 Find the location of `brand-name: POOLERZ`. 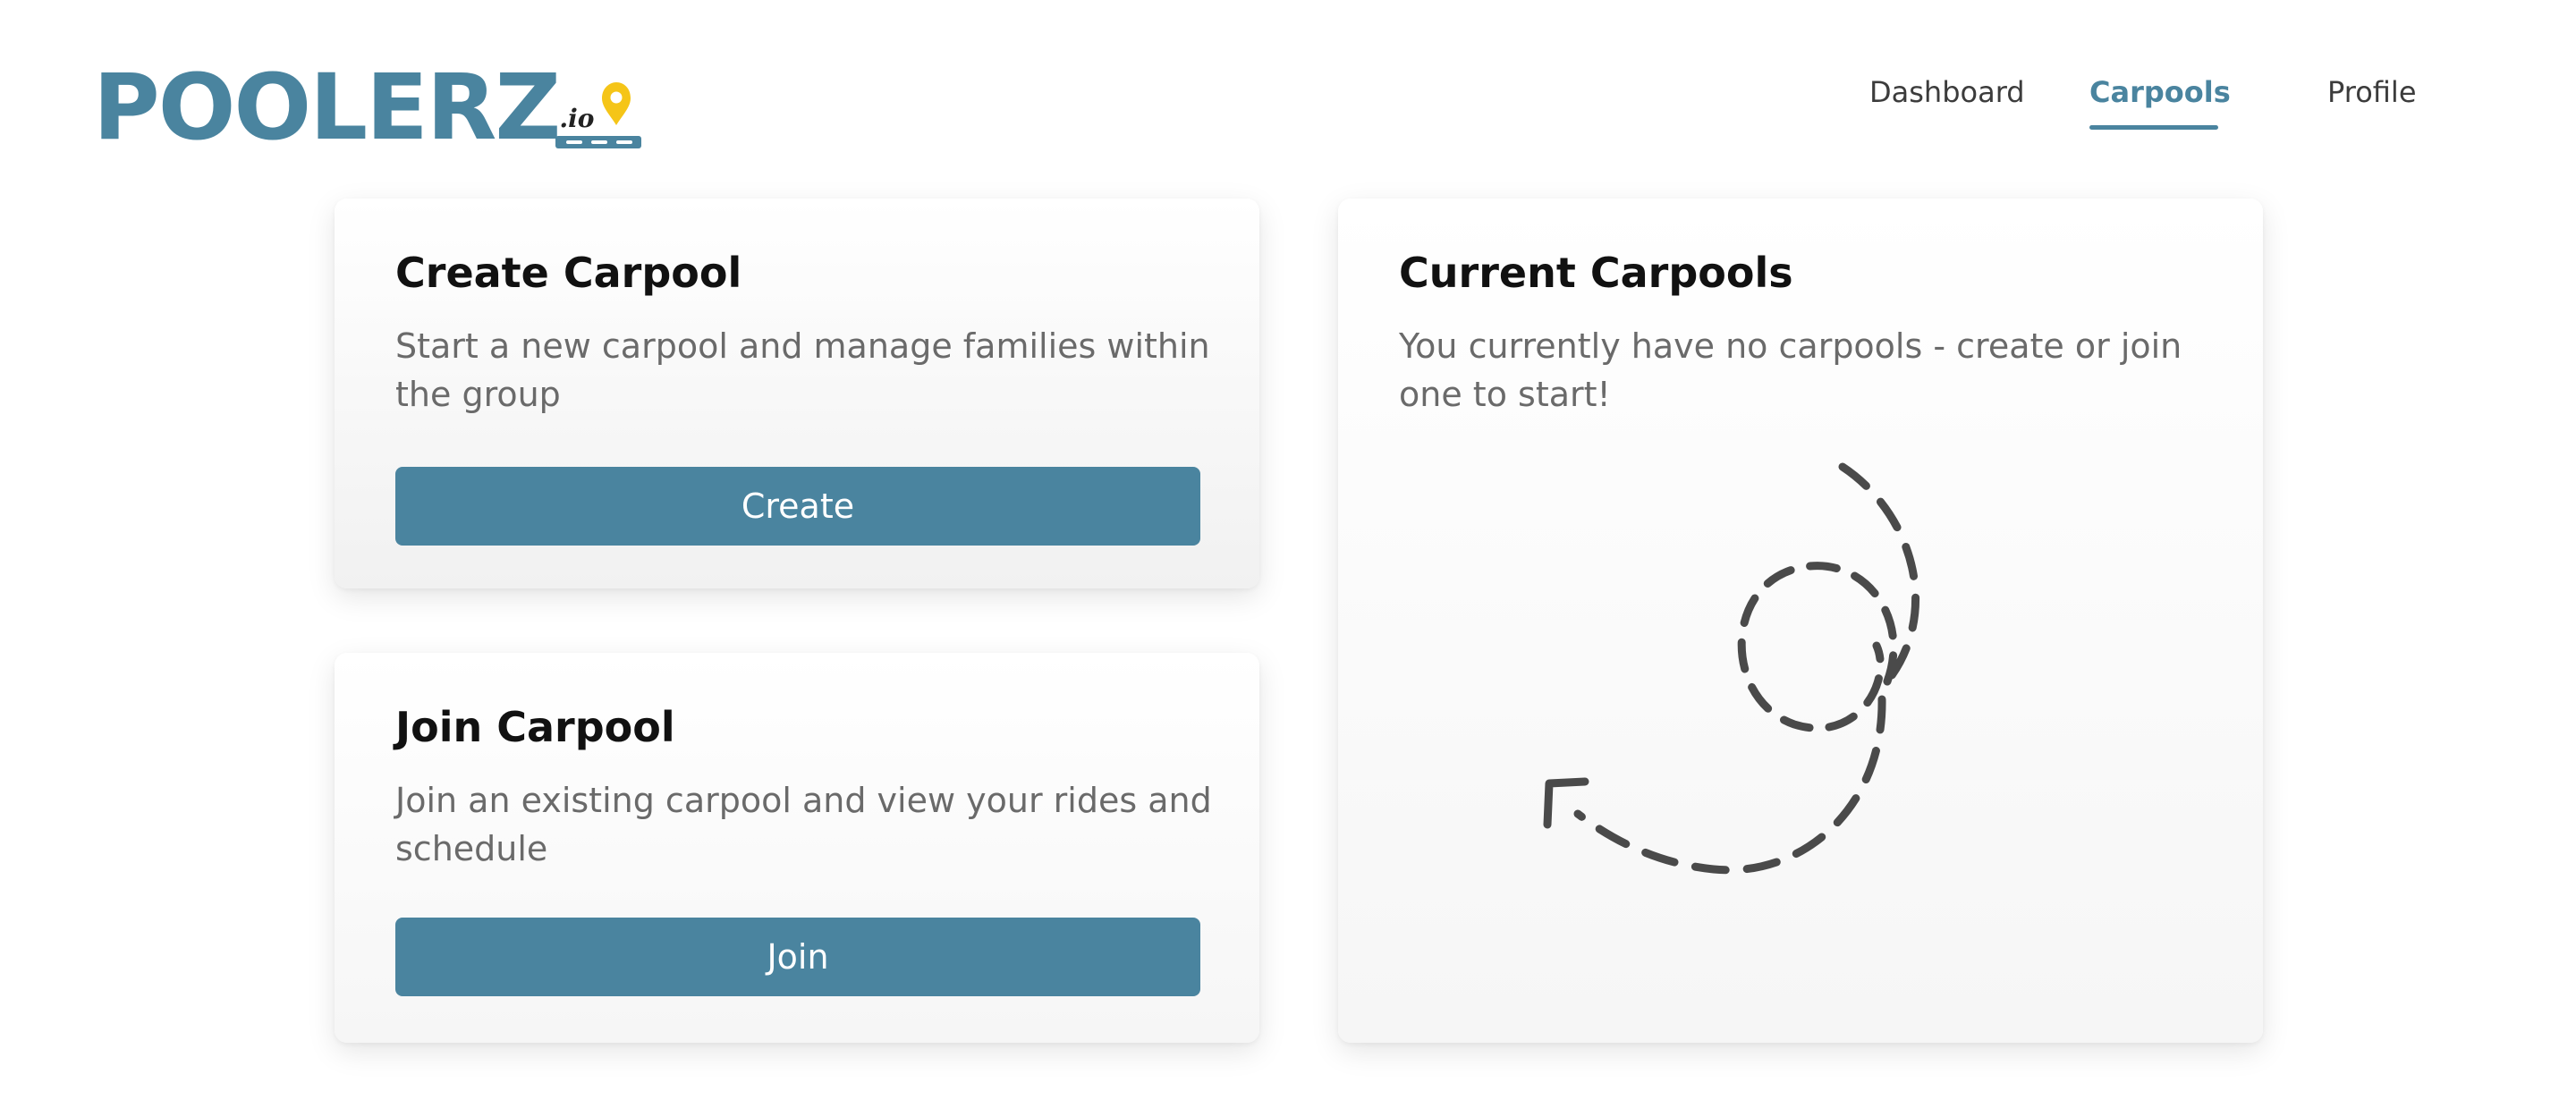

brand-name: POOLERZ is located at coordinates (327, 108).